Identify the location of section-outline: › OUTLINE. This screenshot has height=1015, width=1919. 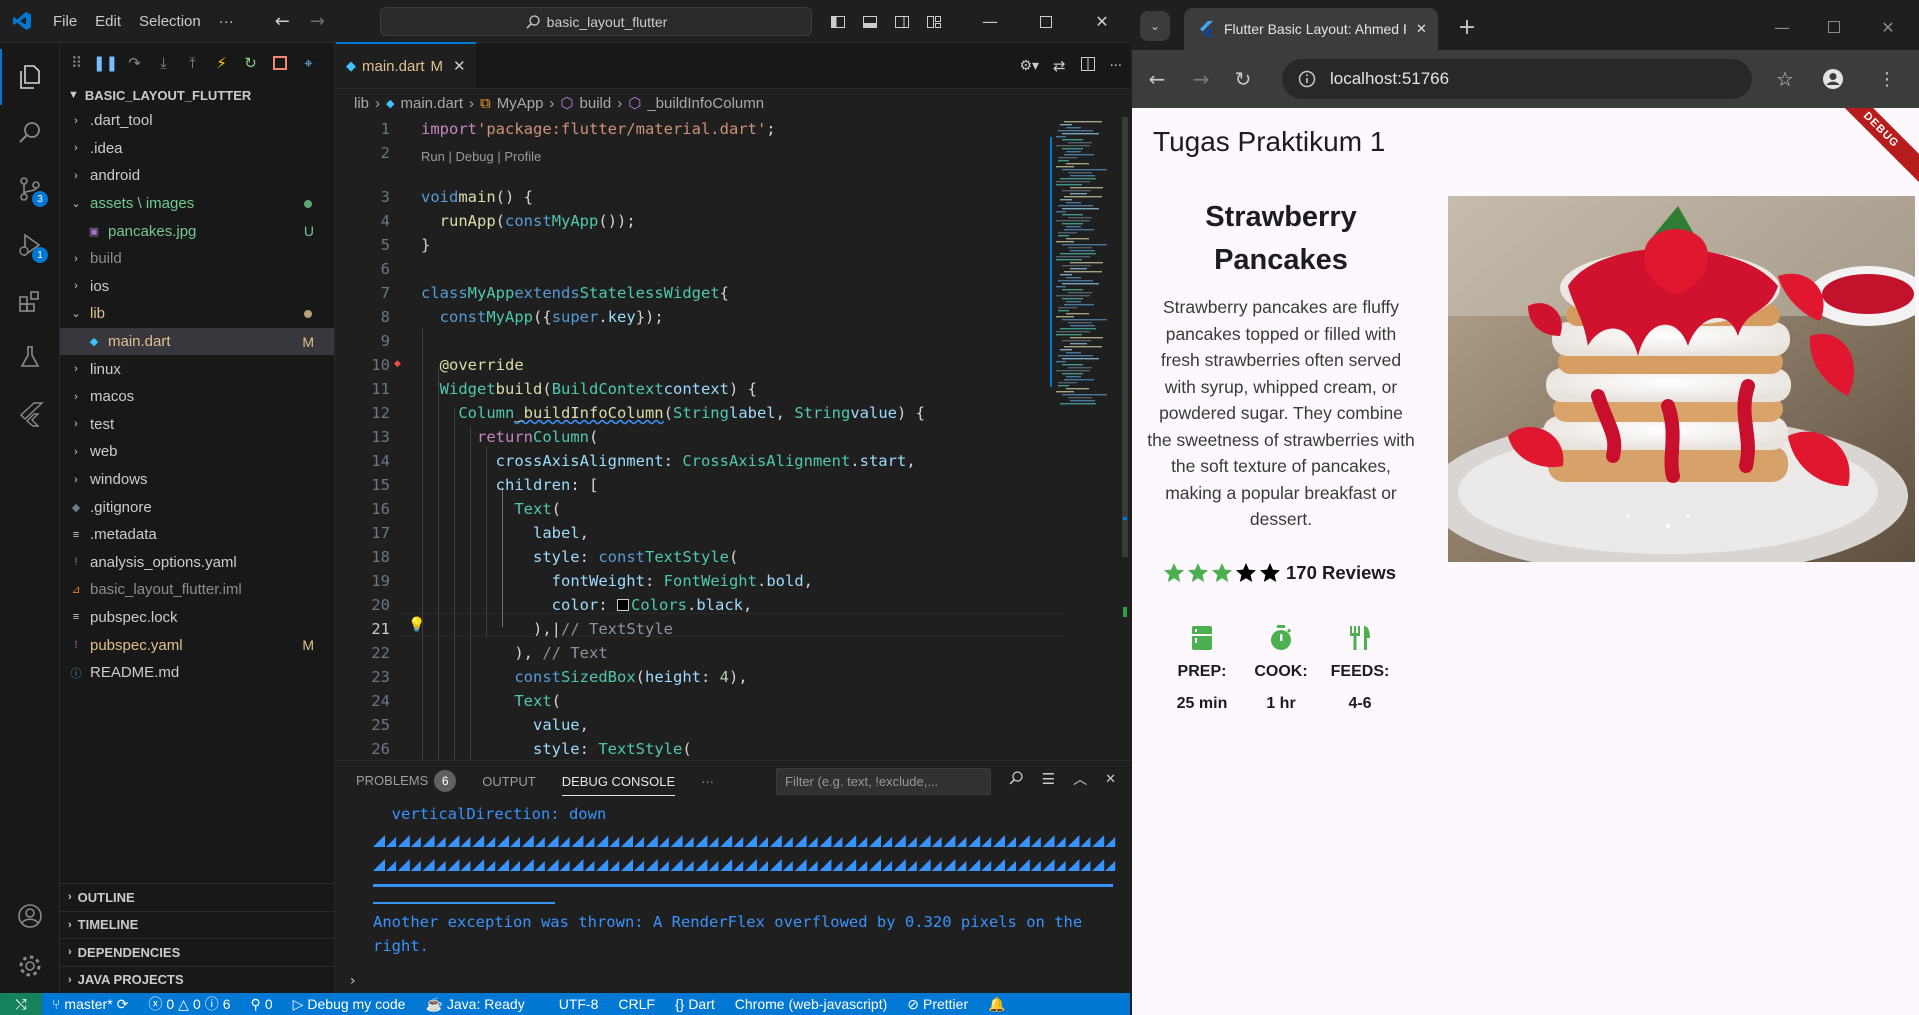
(197, 897).